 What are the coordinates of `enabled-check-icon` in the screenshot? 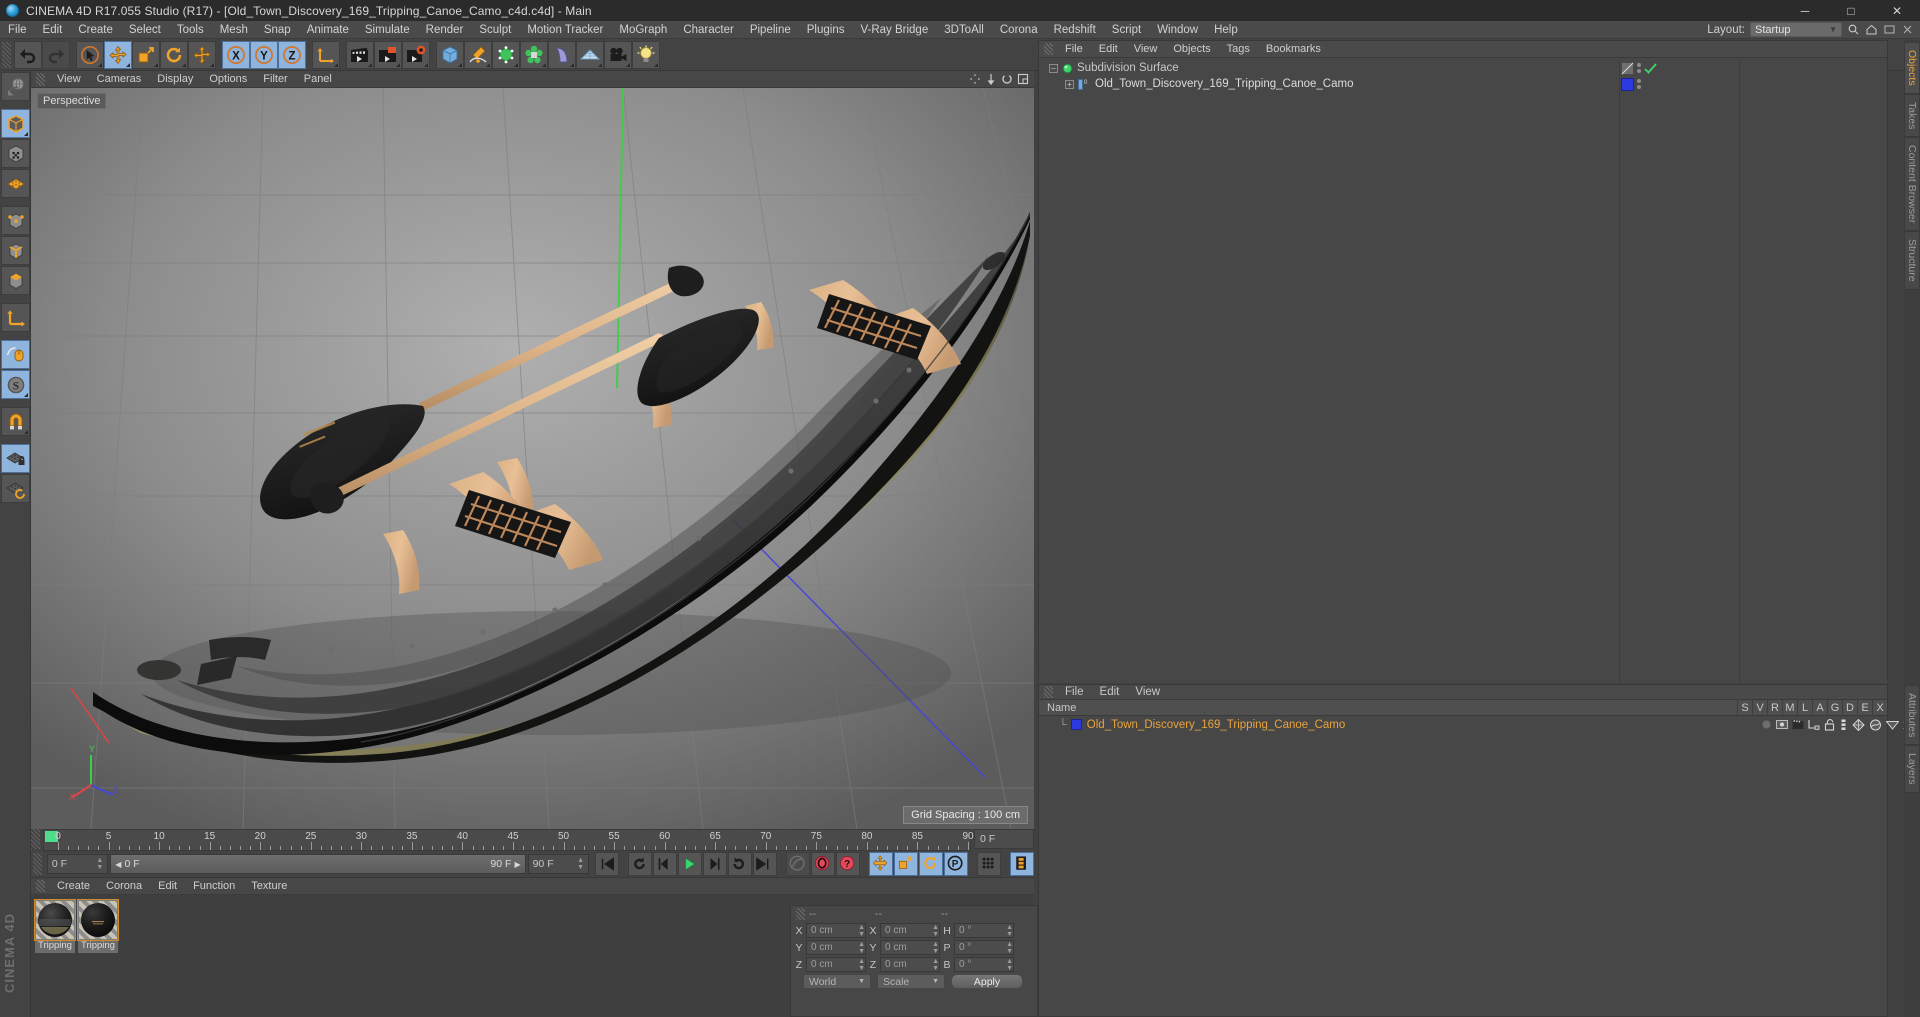 It's located at (1650, 68).